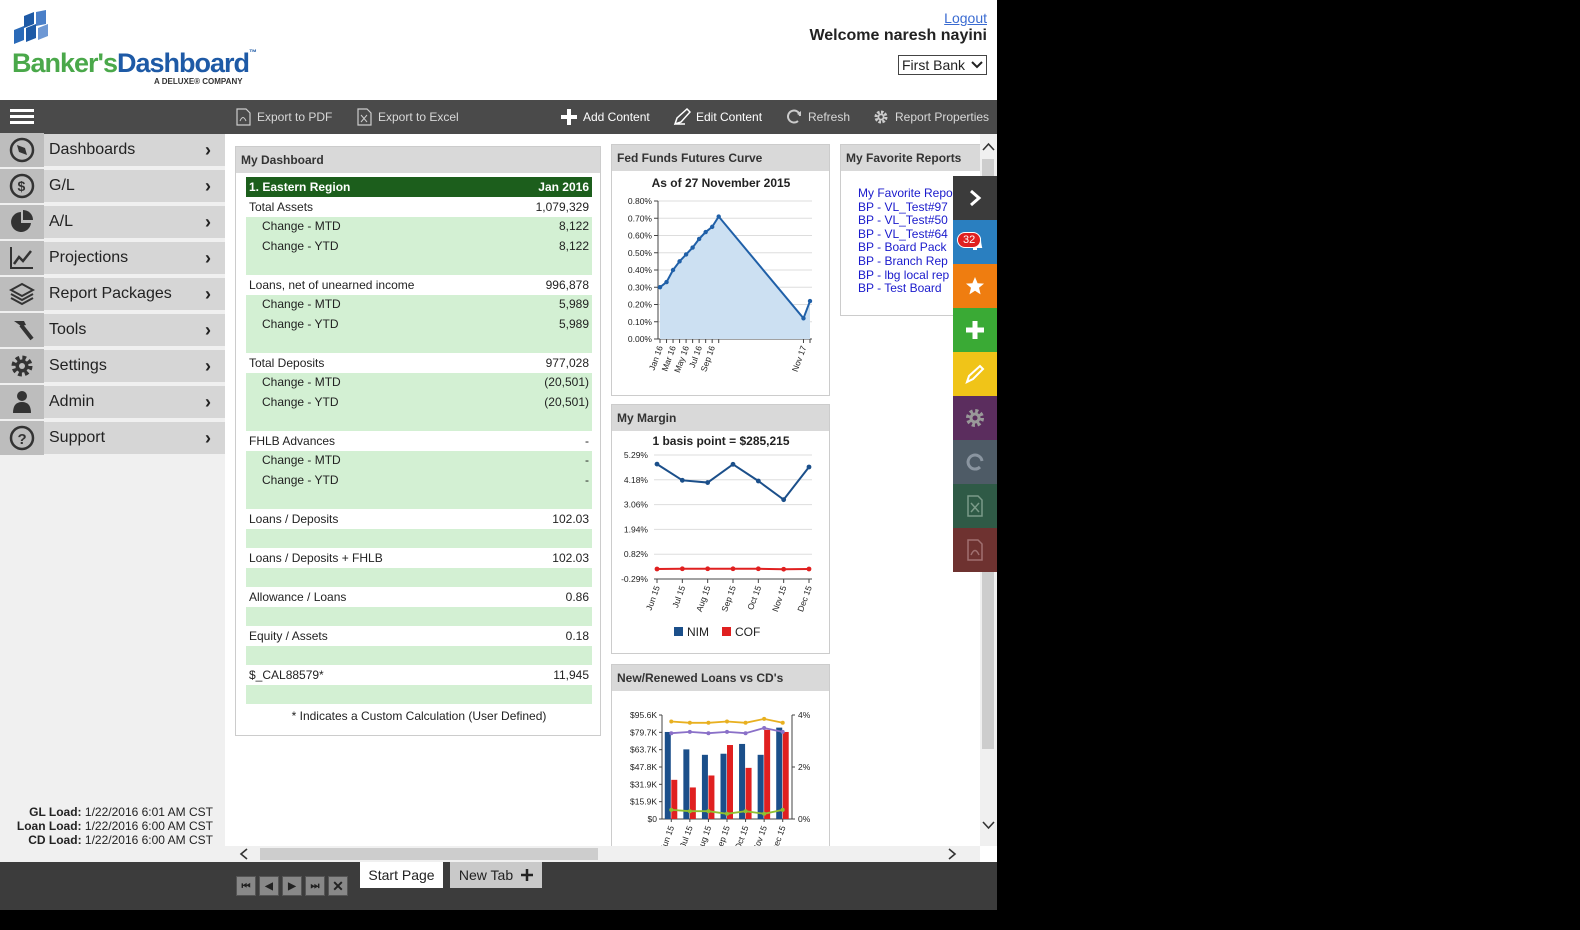  What do you see at coordinates (419, 246) in the screenshot?
I see `table-row: Change - YTD 8,122` at bounding box center [419, 246].